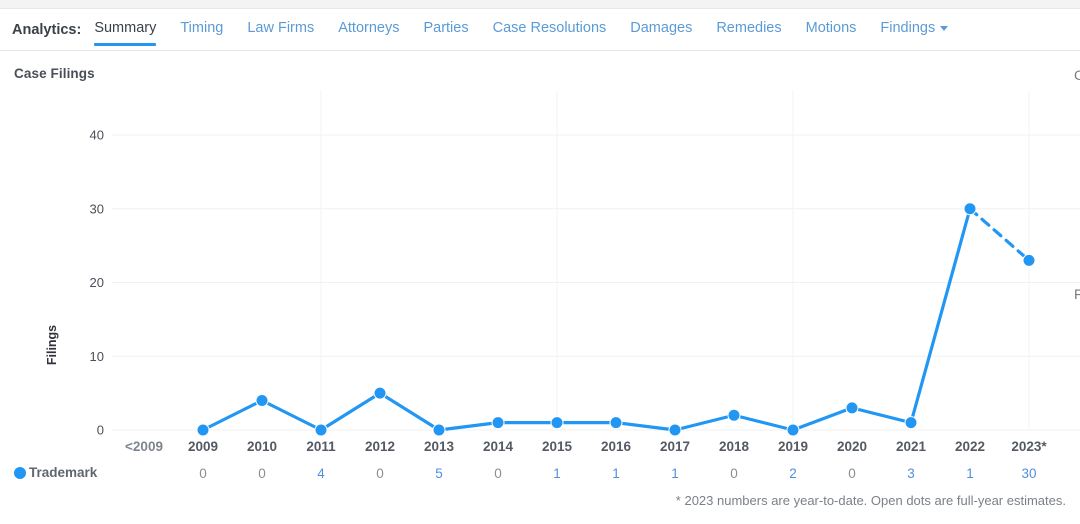  Describe the element at coordinates (203, 446) in the screenshot. I see `x-axis-tick-2009: 2009` at that location.